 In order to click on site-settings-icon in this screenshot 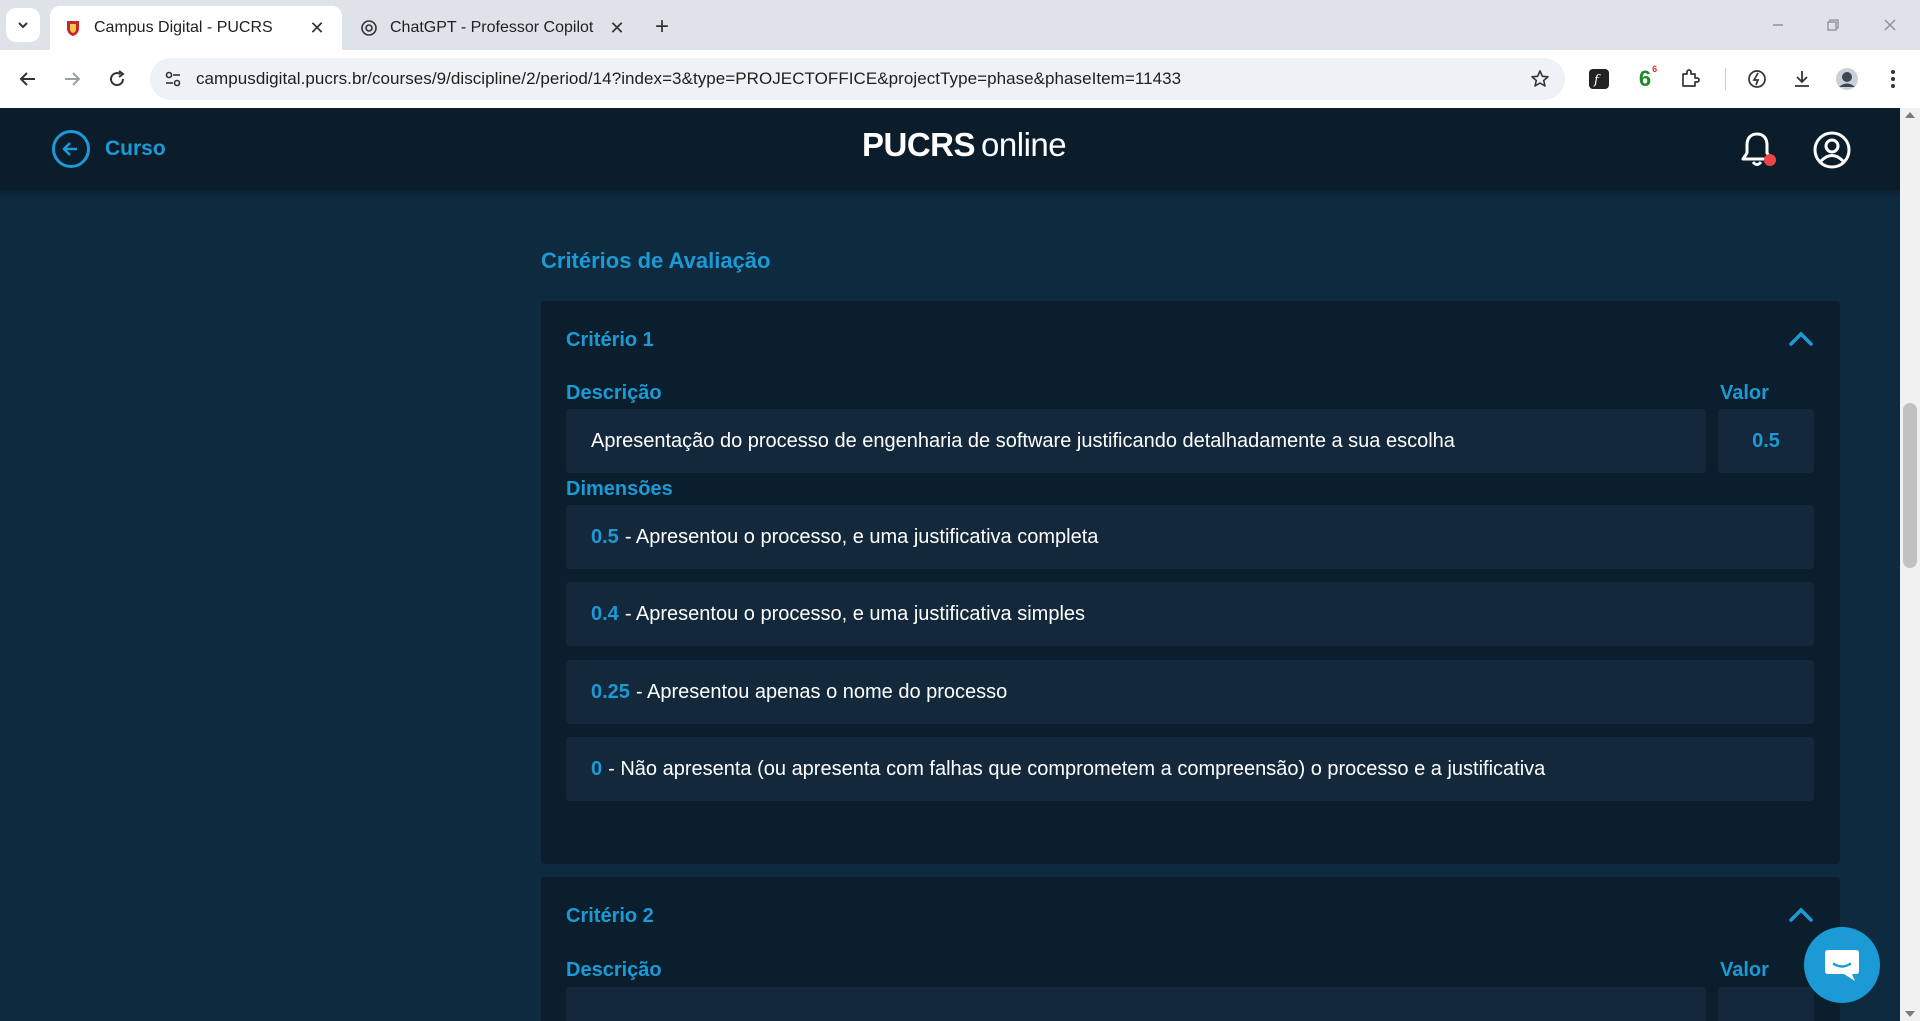, I will do `click(173, 79)`.